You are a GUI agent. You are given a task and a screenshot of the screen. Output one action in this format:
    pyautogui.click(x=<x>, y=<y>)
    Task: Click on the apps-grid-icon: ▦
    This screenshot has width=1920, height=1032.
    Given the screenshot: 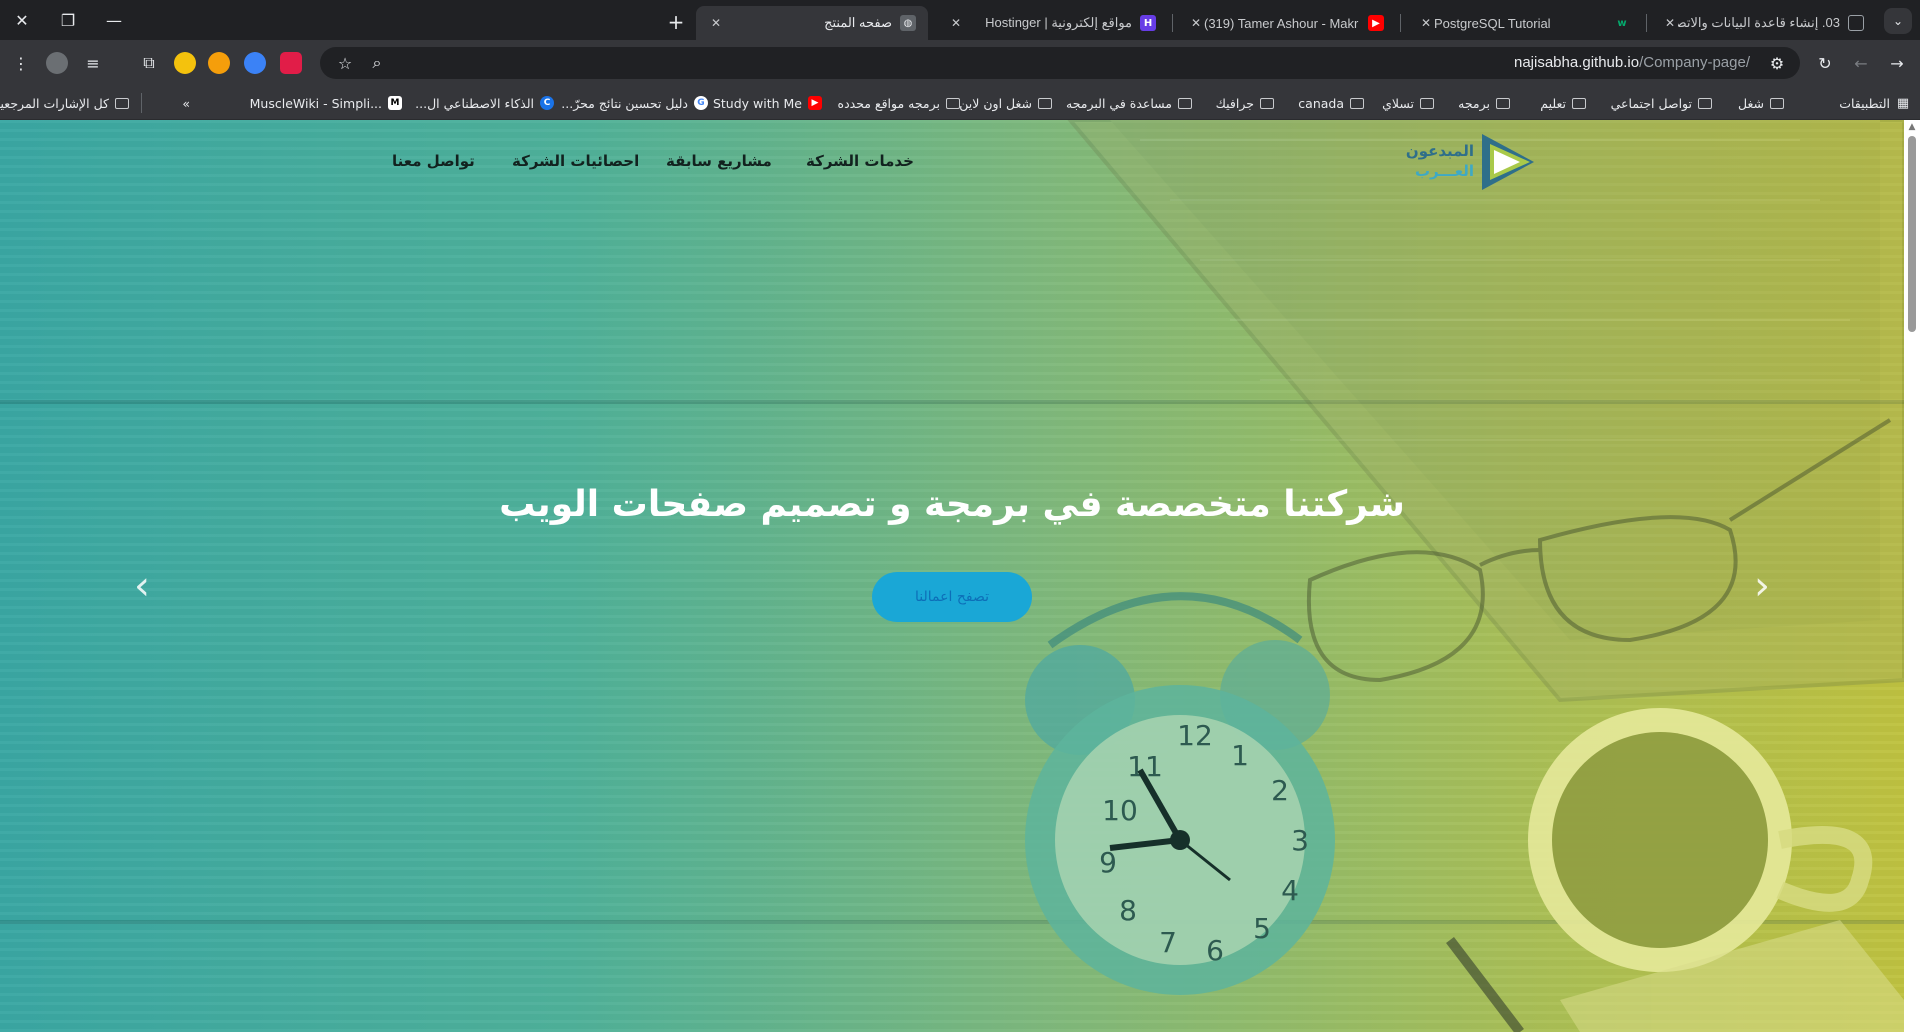 What is the action you would take?
    pyautogui.click(x=1903, y=103)
    